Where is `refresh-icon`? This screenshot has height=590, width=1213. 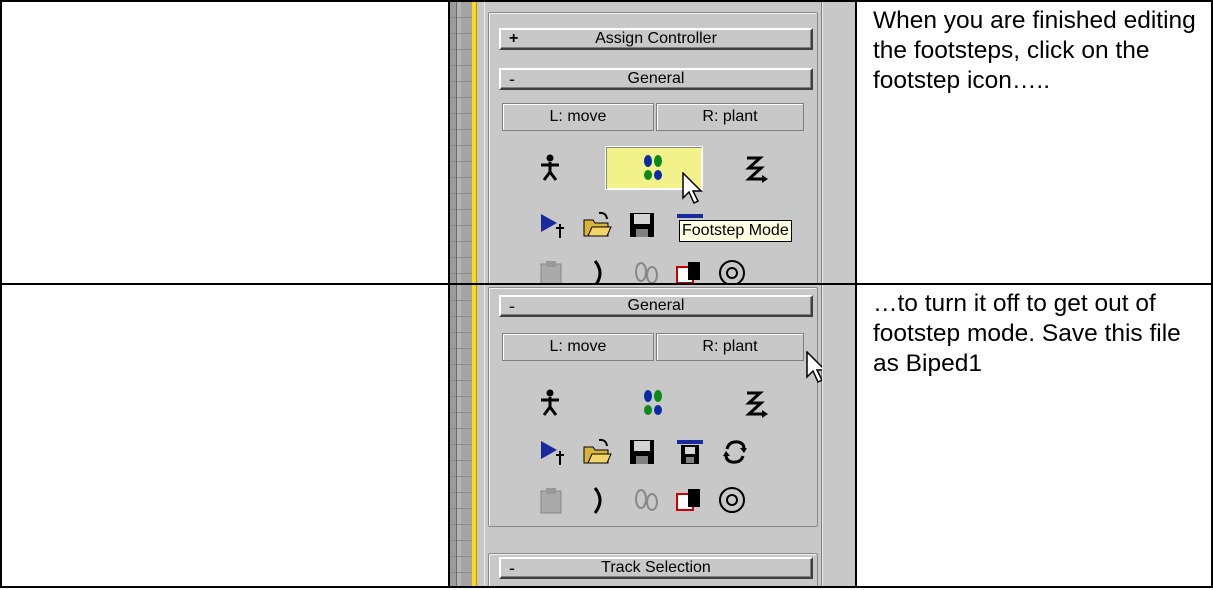 refresh-icon is located at coordinates (735, 452).